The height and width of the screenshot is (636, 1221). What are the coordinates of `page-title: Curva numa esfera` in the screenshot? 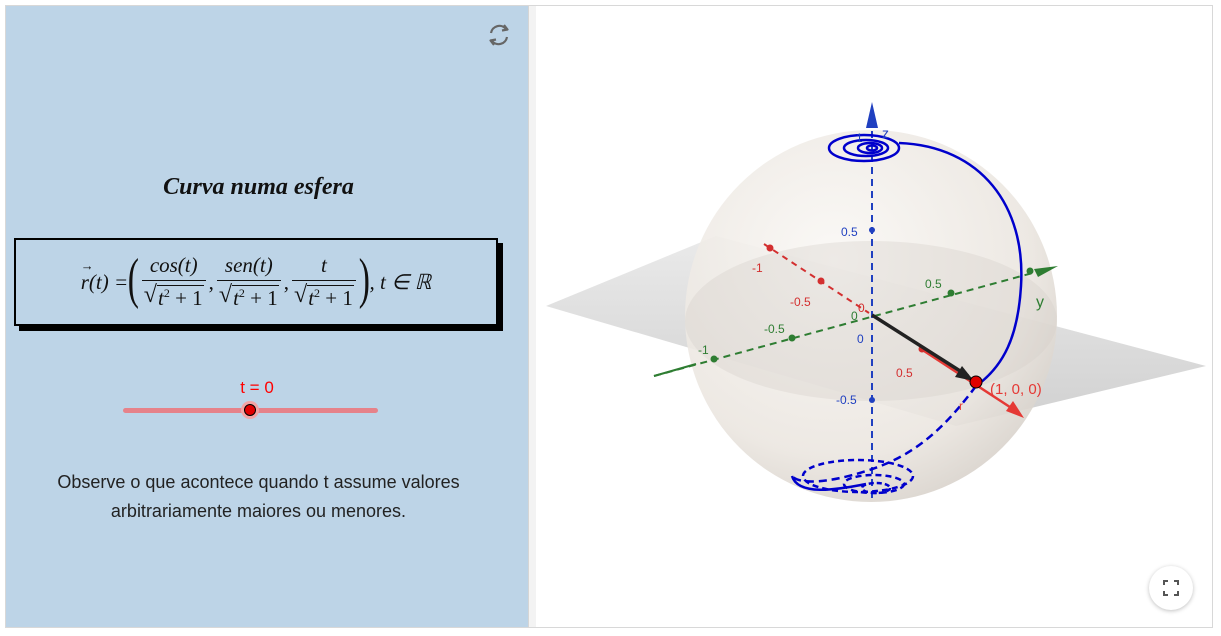 It's located at (258, 187).